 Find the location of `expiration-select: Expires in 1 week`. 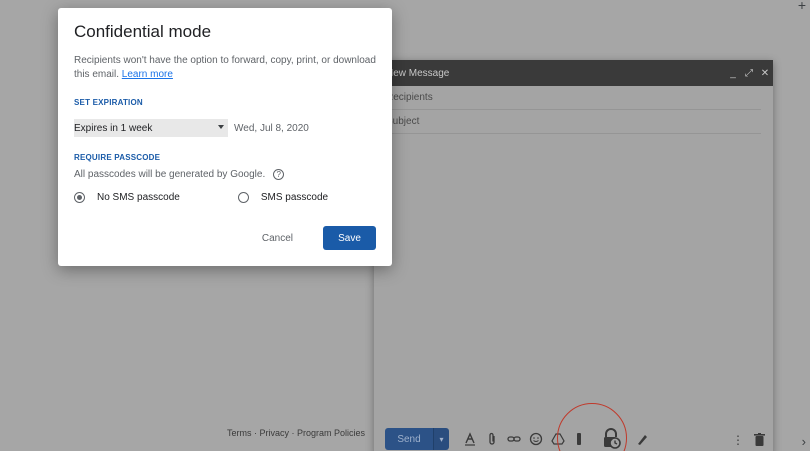

expiration-select: Expires in 1 week is located at coordinates (151, 128).